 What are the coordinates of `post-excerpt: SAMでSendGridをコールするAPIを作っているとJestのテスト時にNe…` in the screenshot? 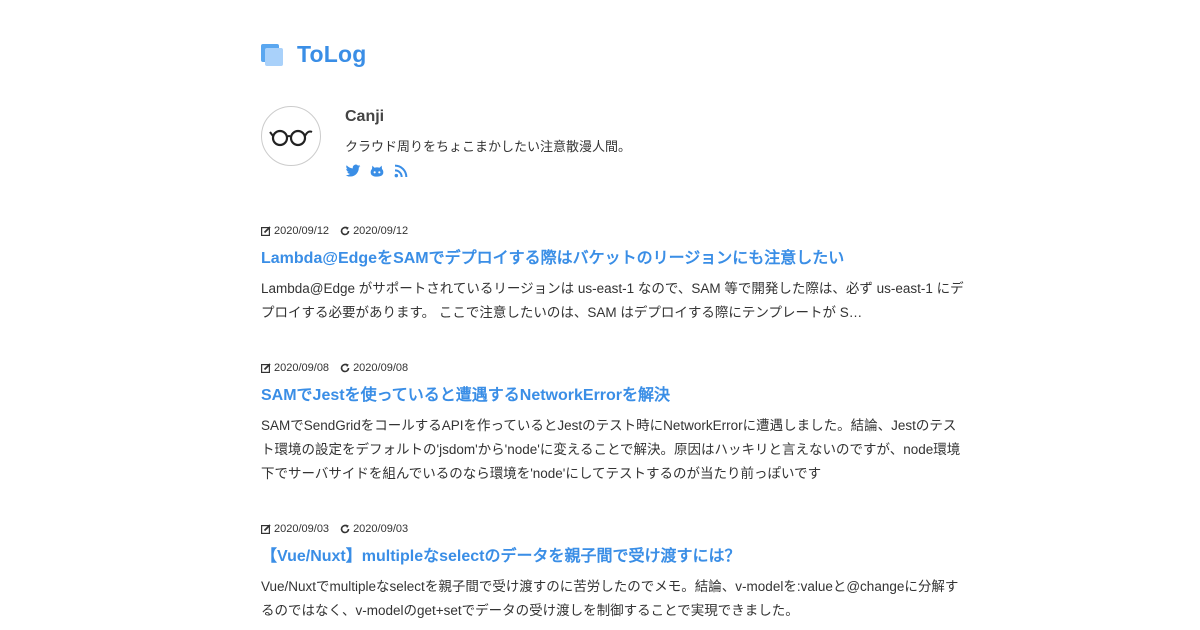 It's located at (611, 449).